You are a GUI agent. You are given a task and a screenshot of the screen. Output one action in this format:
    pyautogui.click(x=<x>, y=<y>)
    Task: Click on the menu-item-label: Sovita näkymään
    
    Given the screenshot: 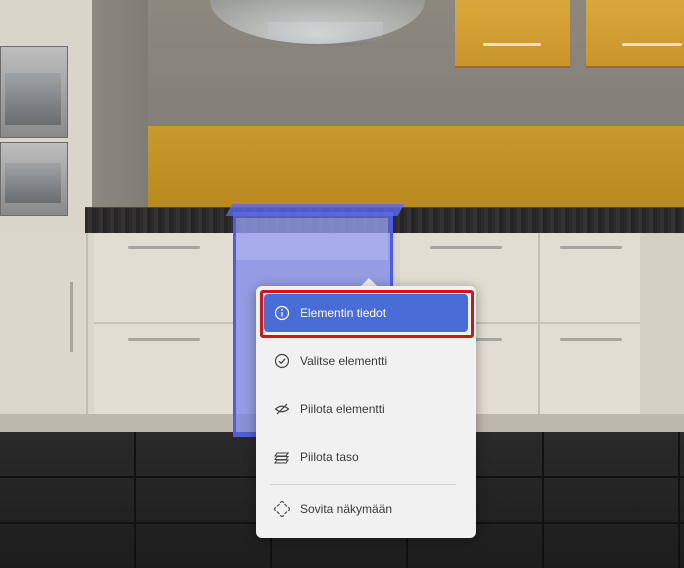 What is the action you would take?
    pyautogui.click(x=346, y=509)
    